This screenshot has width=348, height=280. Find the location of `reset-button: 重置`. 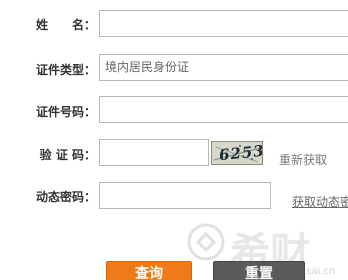

reset-button: 重置 is located at coordinates (259, 270).